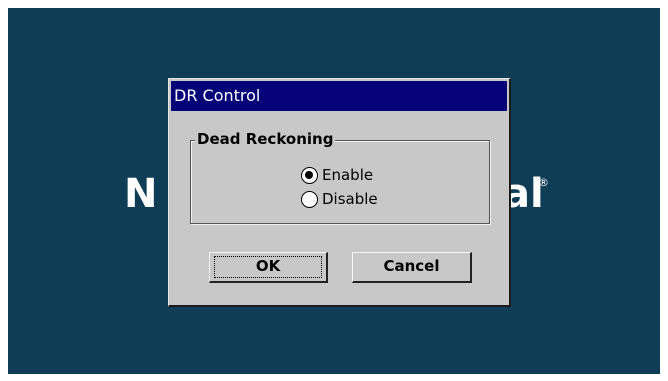  What do you see at coordinates (339, 96) in the screenshot?
I see `dialog-title: DR Control` at bounding box center [339, 96].